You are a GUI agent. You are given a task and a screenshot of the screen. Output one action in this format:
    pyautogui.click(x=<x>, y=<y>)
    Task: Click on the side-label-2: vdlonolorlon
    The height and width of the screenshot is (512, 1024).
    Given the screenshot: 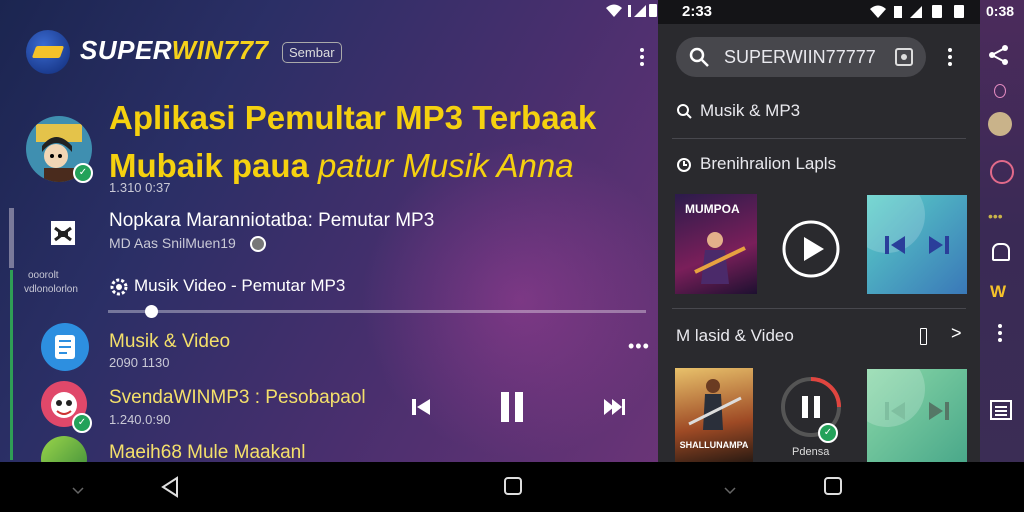 What is the action you would take?
    pyautogui.click(x=51, y=289)
    